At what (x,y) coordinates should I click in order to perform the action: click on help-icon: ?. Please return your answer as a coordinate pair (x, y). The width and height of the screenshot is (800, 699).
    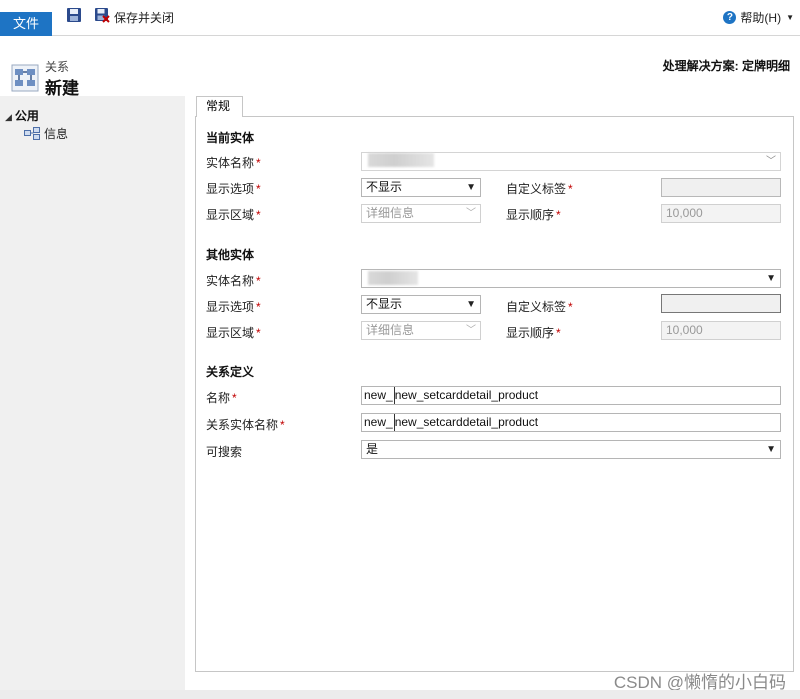
    Looking at the image, I should click on (730, 17).